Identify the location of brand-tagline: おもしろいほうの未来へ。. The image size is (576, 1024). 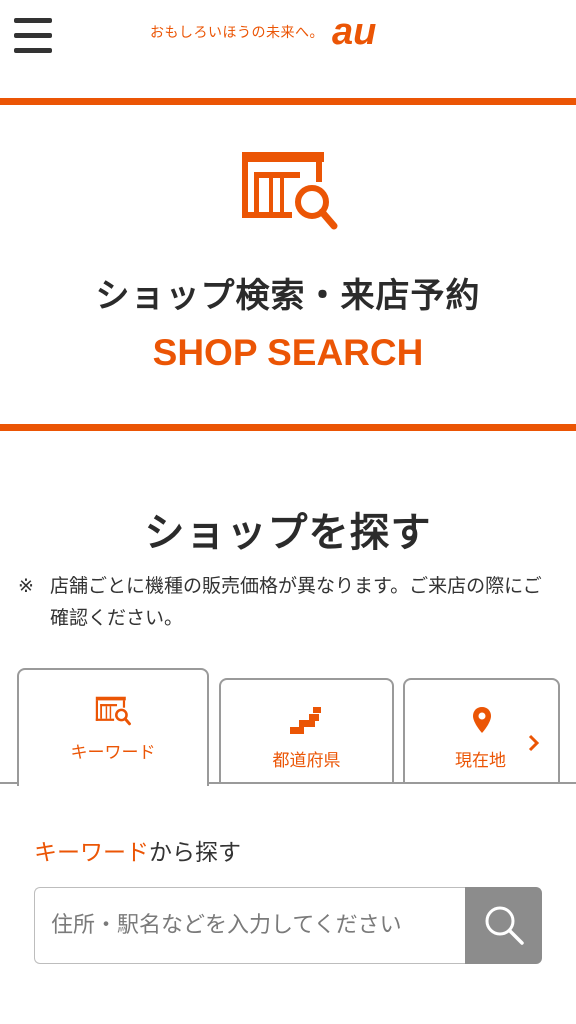
(237, 33).